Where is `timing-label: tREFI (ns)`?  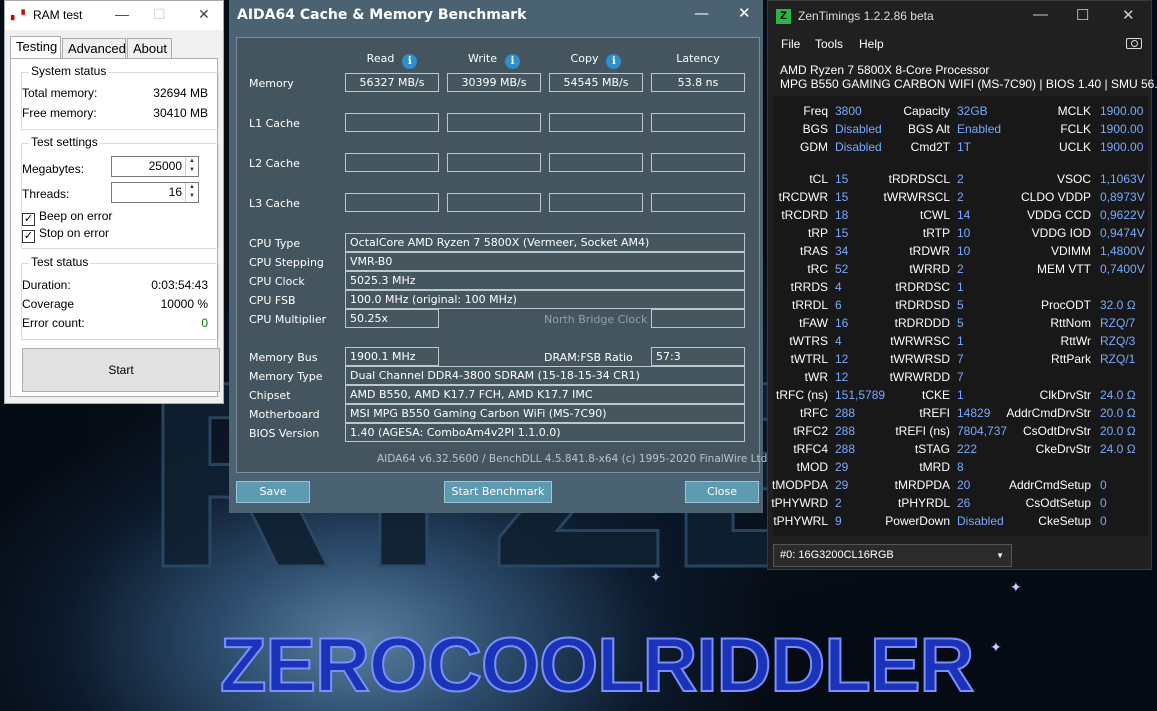 timing-label: tREFI (ns) is located at coordinates (922, 431).